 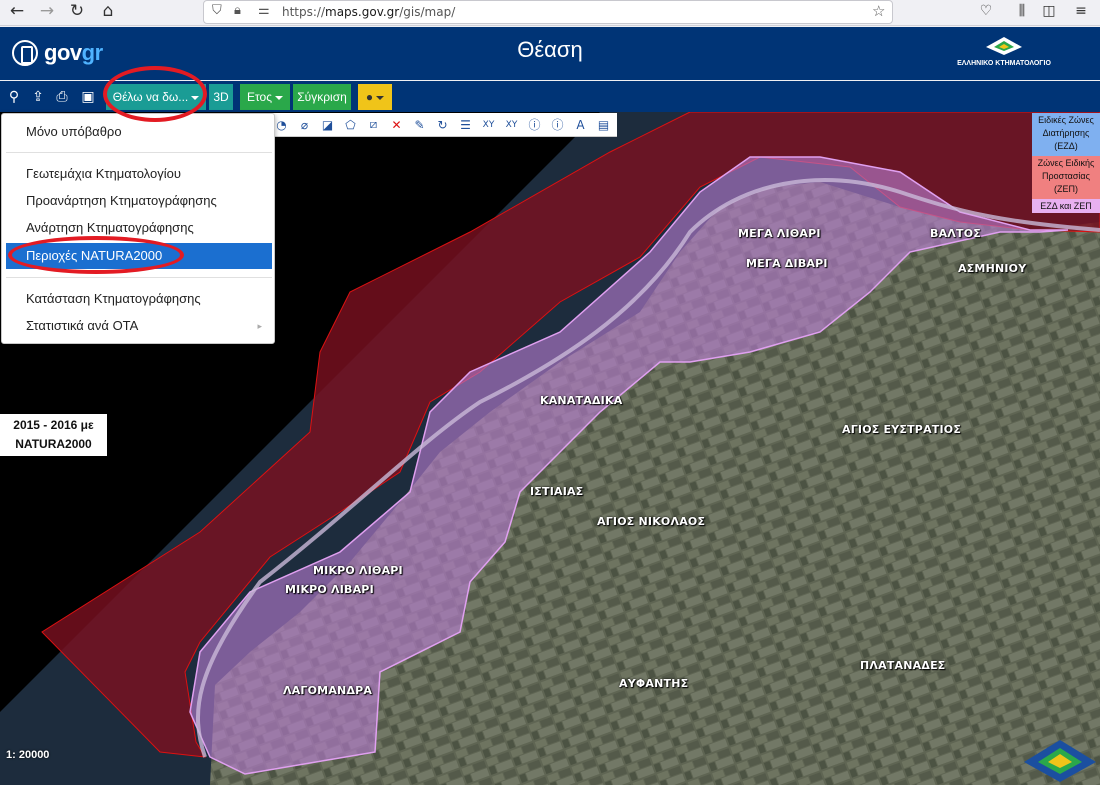 What do you see at coordinates (96, 255) in the screenshot?
I see `annotation-circle-natura` at bounding box center [96, 255].